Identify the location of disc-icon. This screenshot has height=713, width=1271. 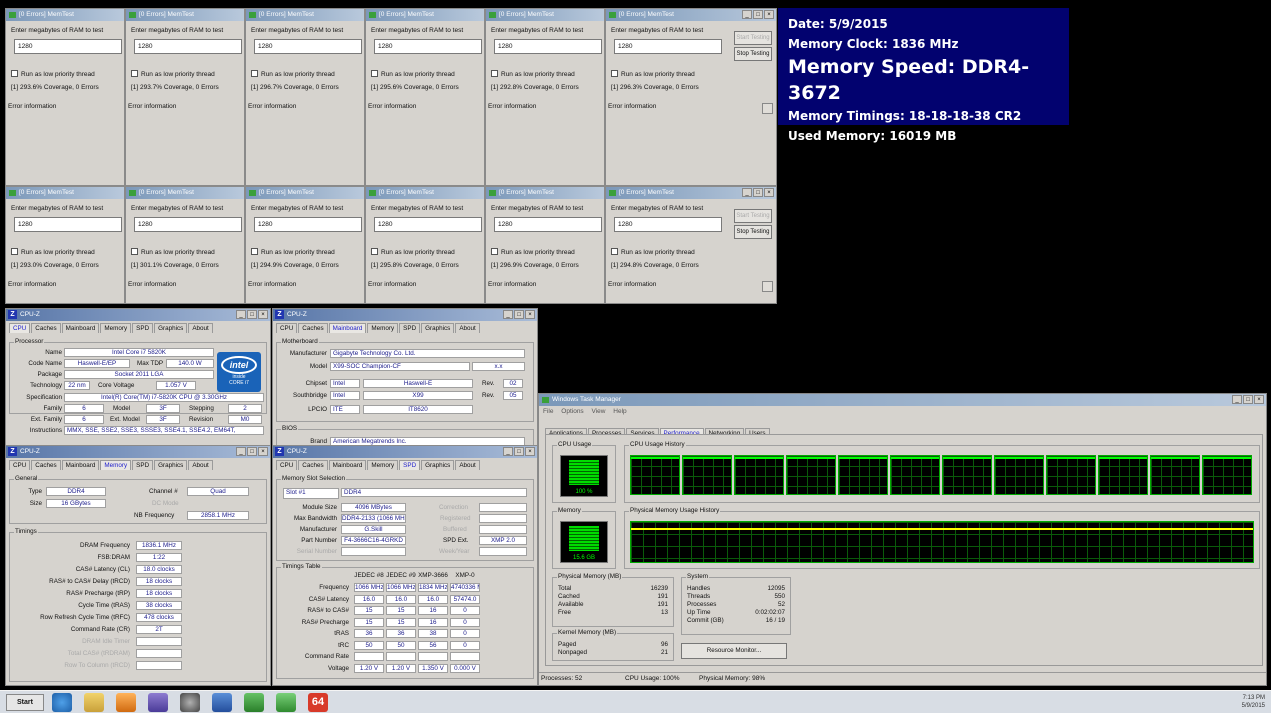
(190, 702).